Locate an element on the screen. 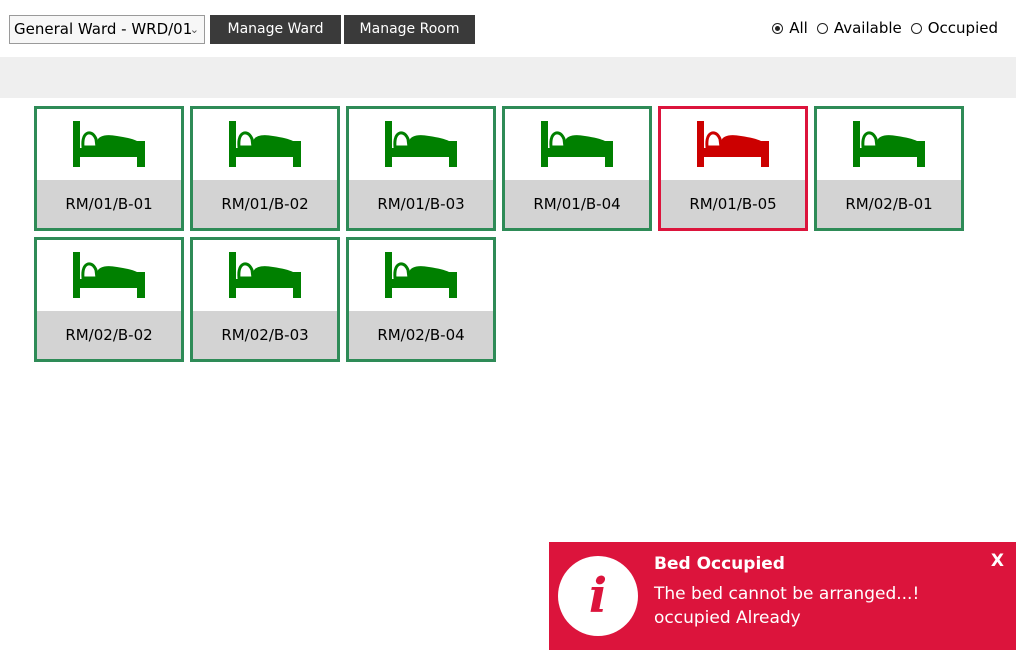 The height and width of the screenshot is (654, 1020). toast-message-line2: occupied Already is located at coordinates (727, 618).